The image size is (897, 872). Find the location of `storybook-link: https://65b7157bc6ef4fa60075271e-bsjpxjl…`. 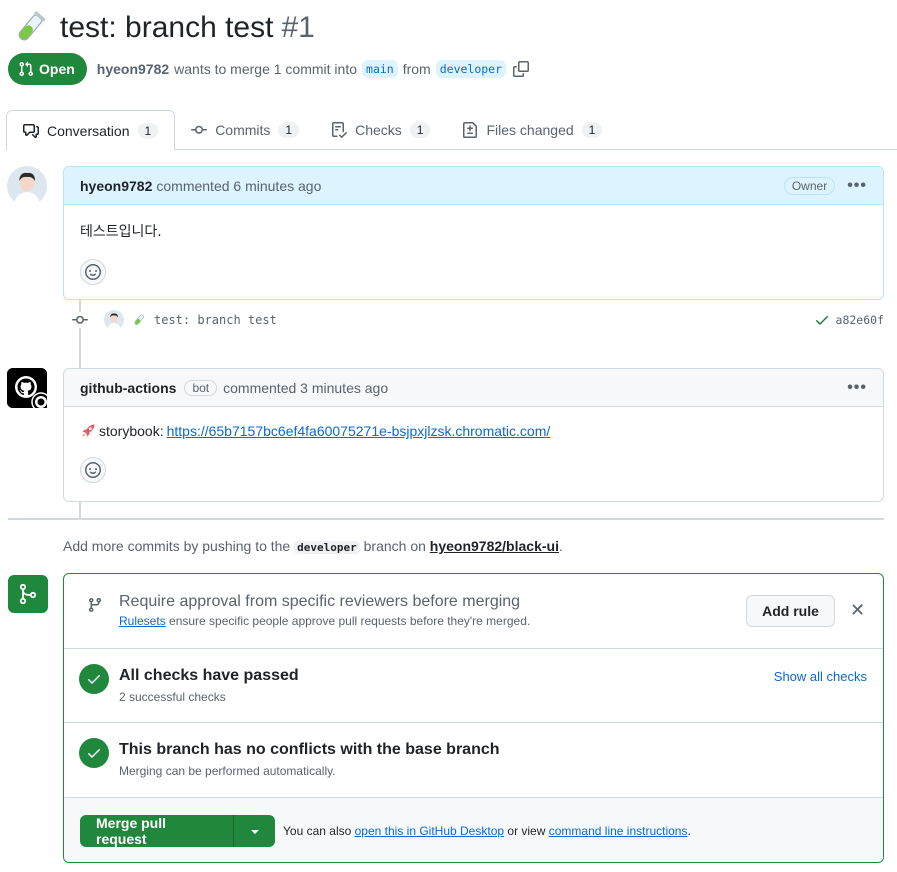

storybook-link: https://65b7157bc6ef4fa60075271e-bsjpxjl… is located at coordinates (359, 431).